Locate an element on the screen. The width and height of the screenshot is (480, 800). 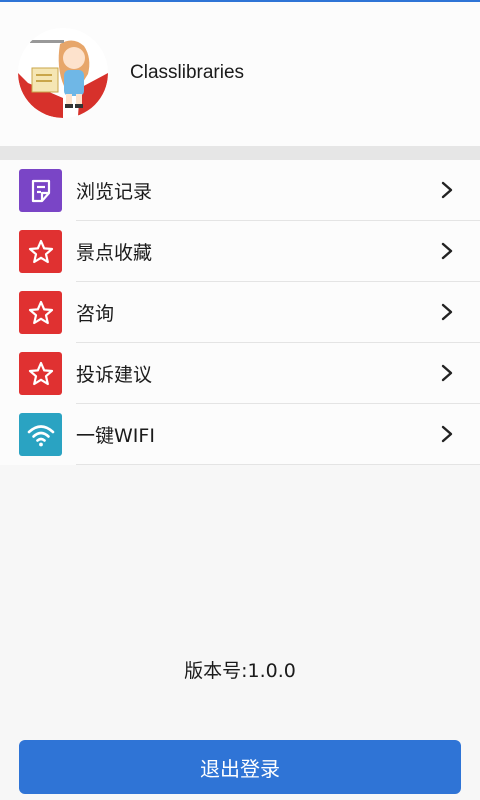
favorites-icon-box is located at coordinates (40, 251).